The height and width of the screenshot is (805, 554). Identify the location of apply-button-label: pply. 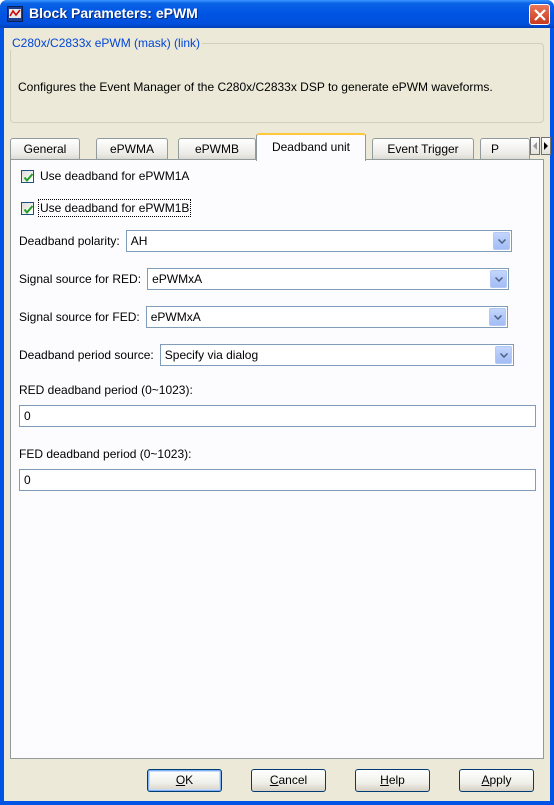
(500, 780).